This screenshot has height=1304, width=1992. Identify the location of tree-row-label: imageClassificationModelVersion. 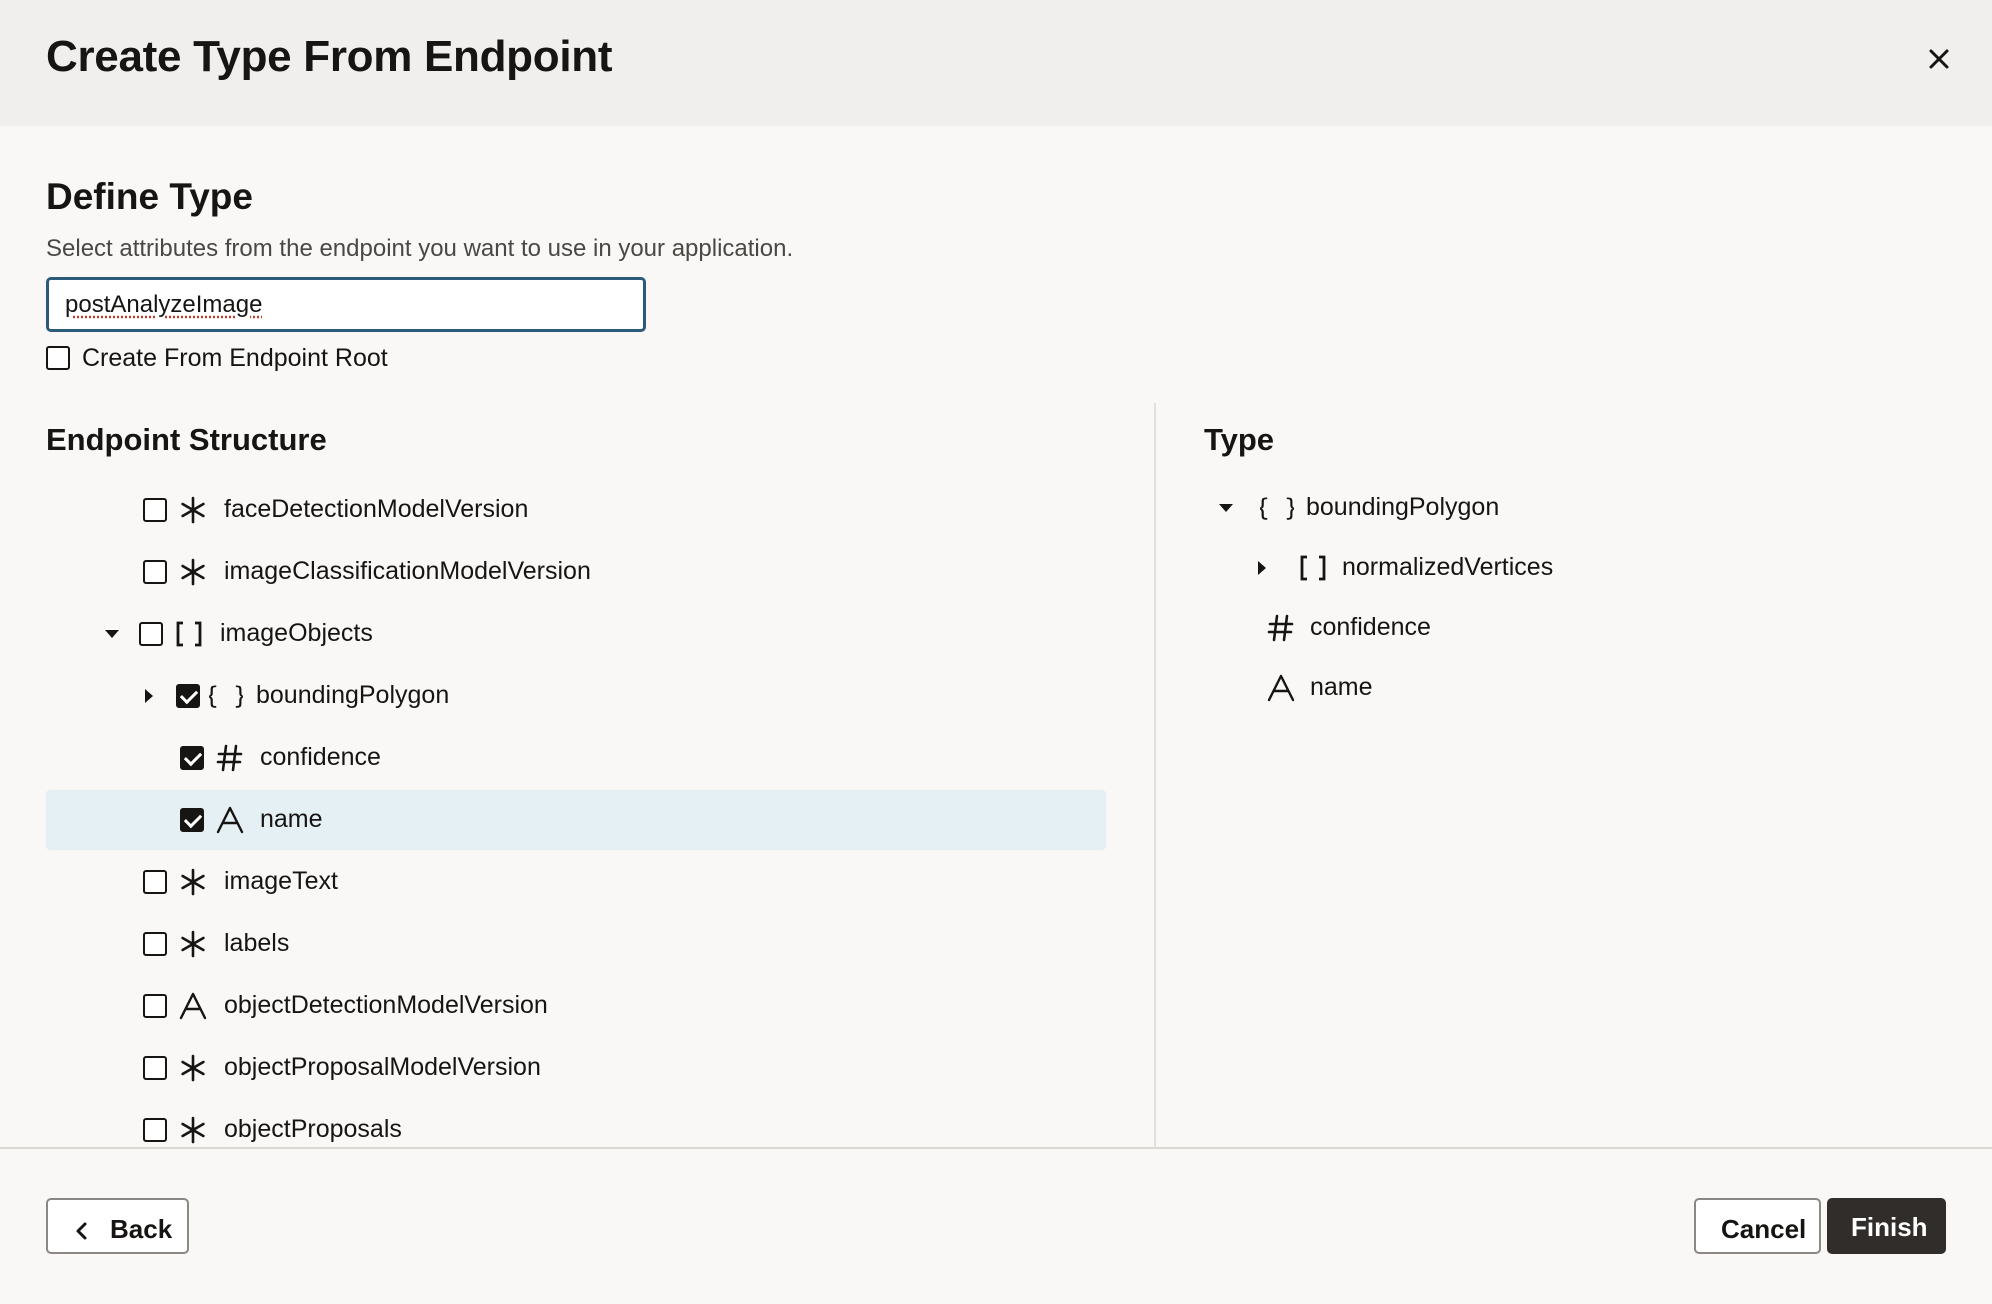
(407, 571).